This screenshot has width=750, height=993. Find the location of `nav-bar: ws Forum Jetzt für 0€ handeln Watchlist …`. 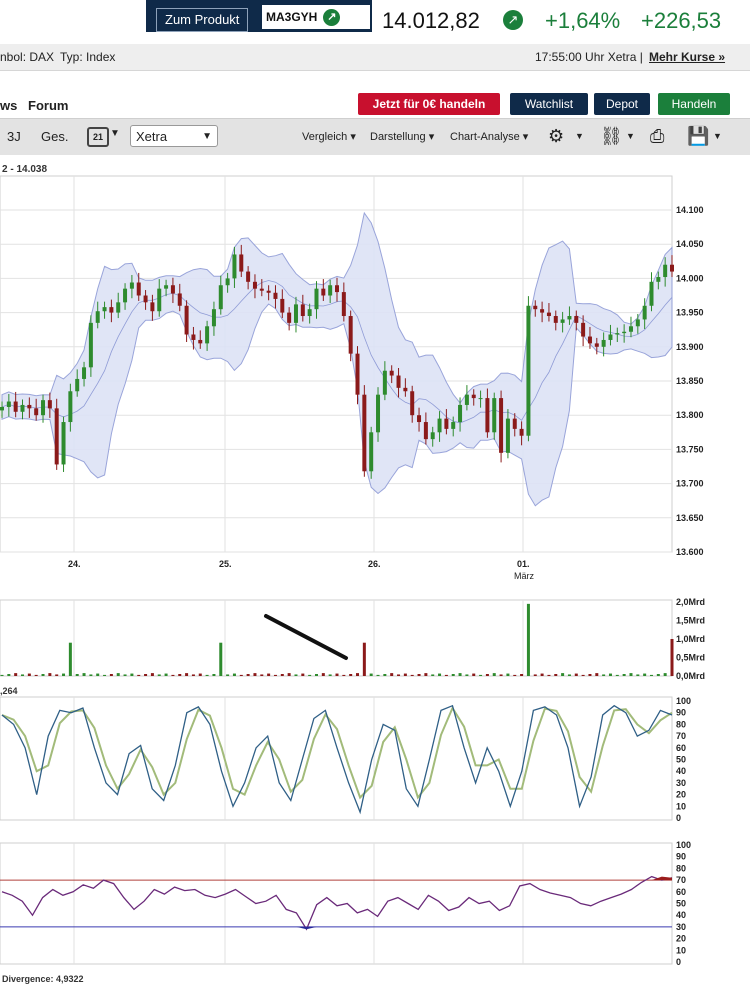

nav-bar: ws Forum Jetzt für 0€ handeln Watchlist … is located at coordinates (375, 103).